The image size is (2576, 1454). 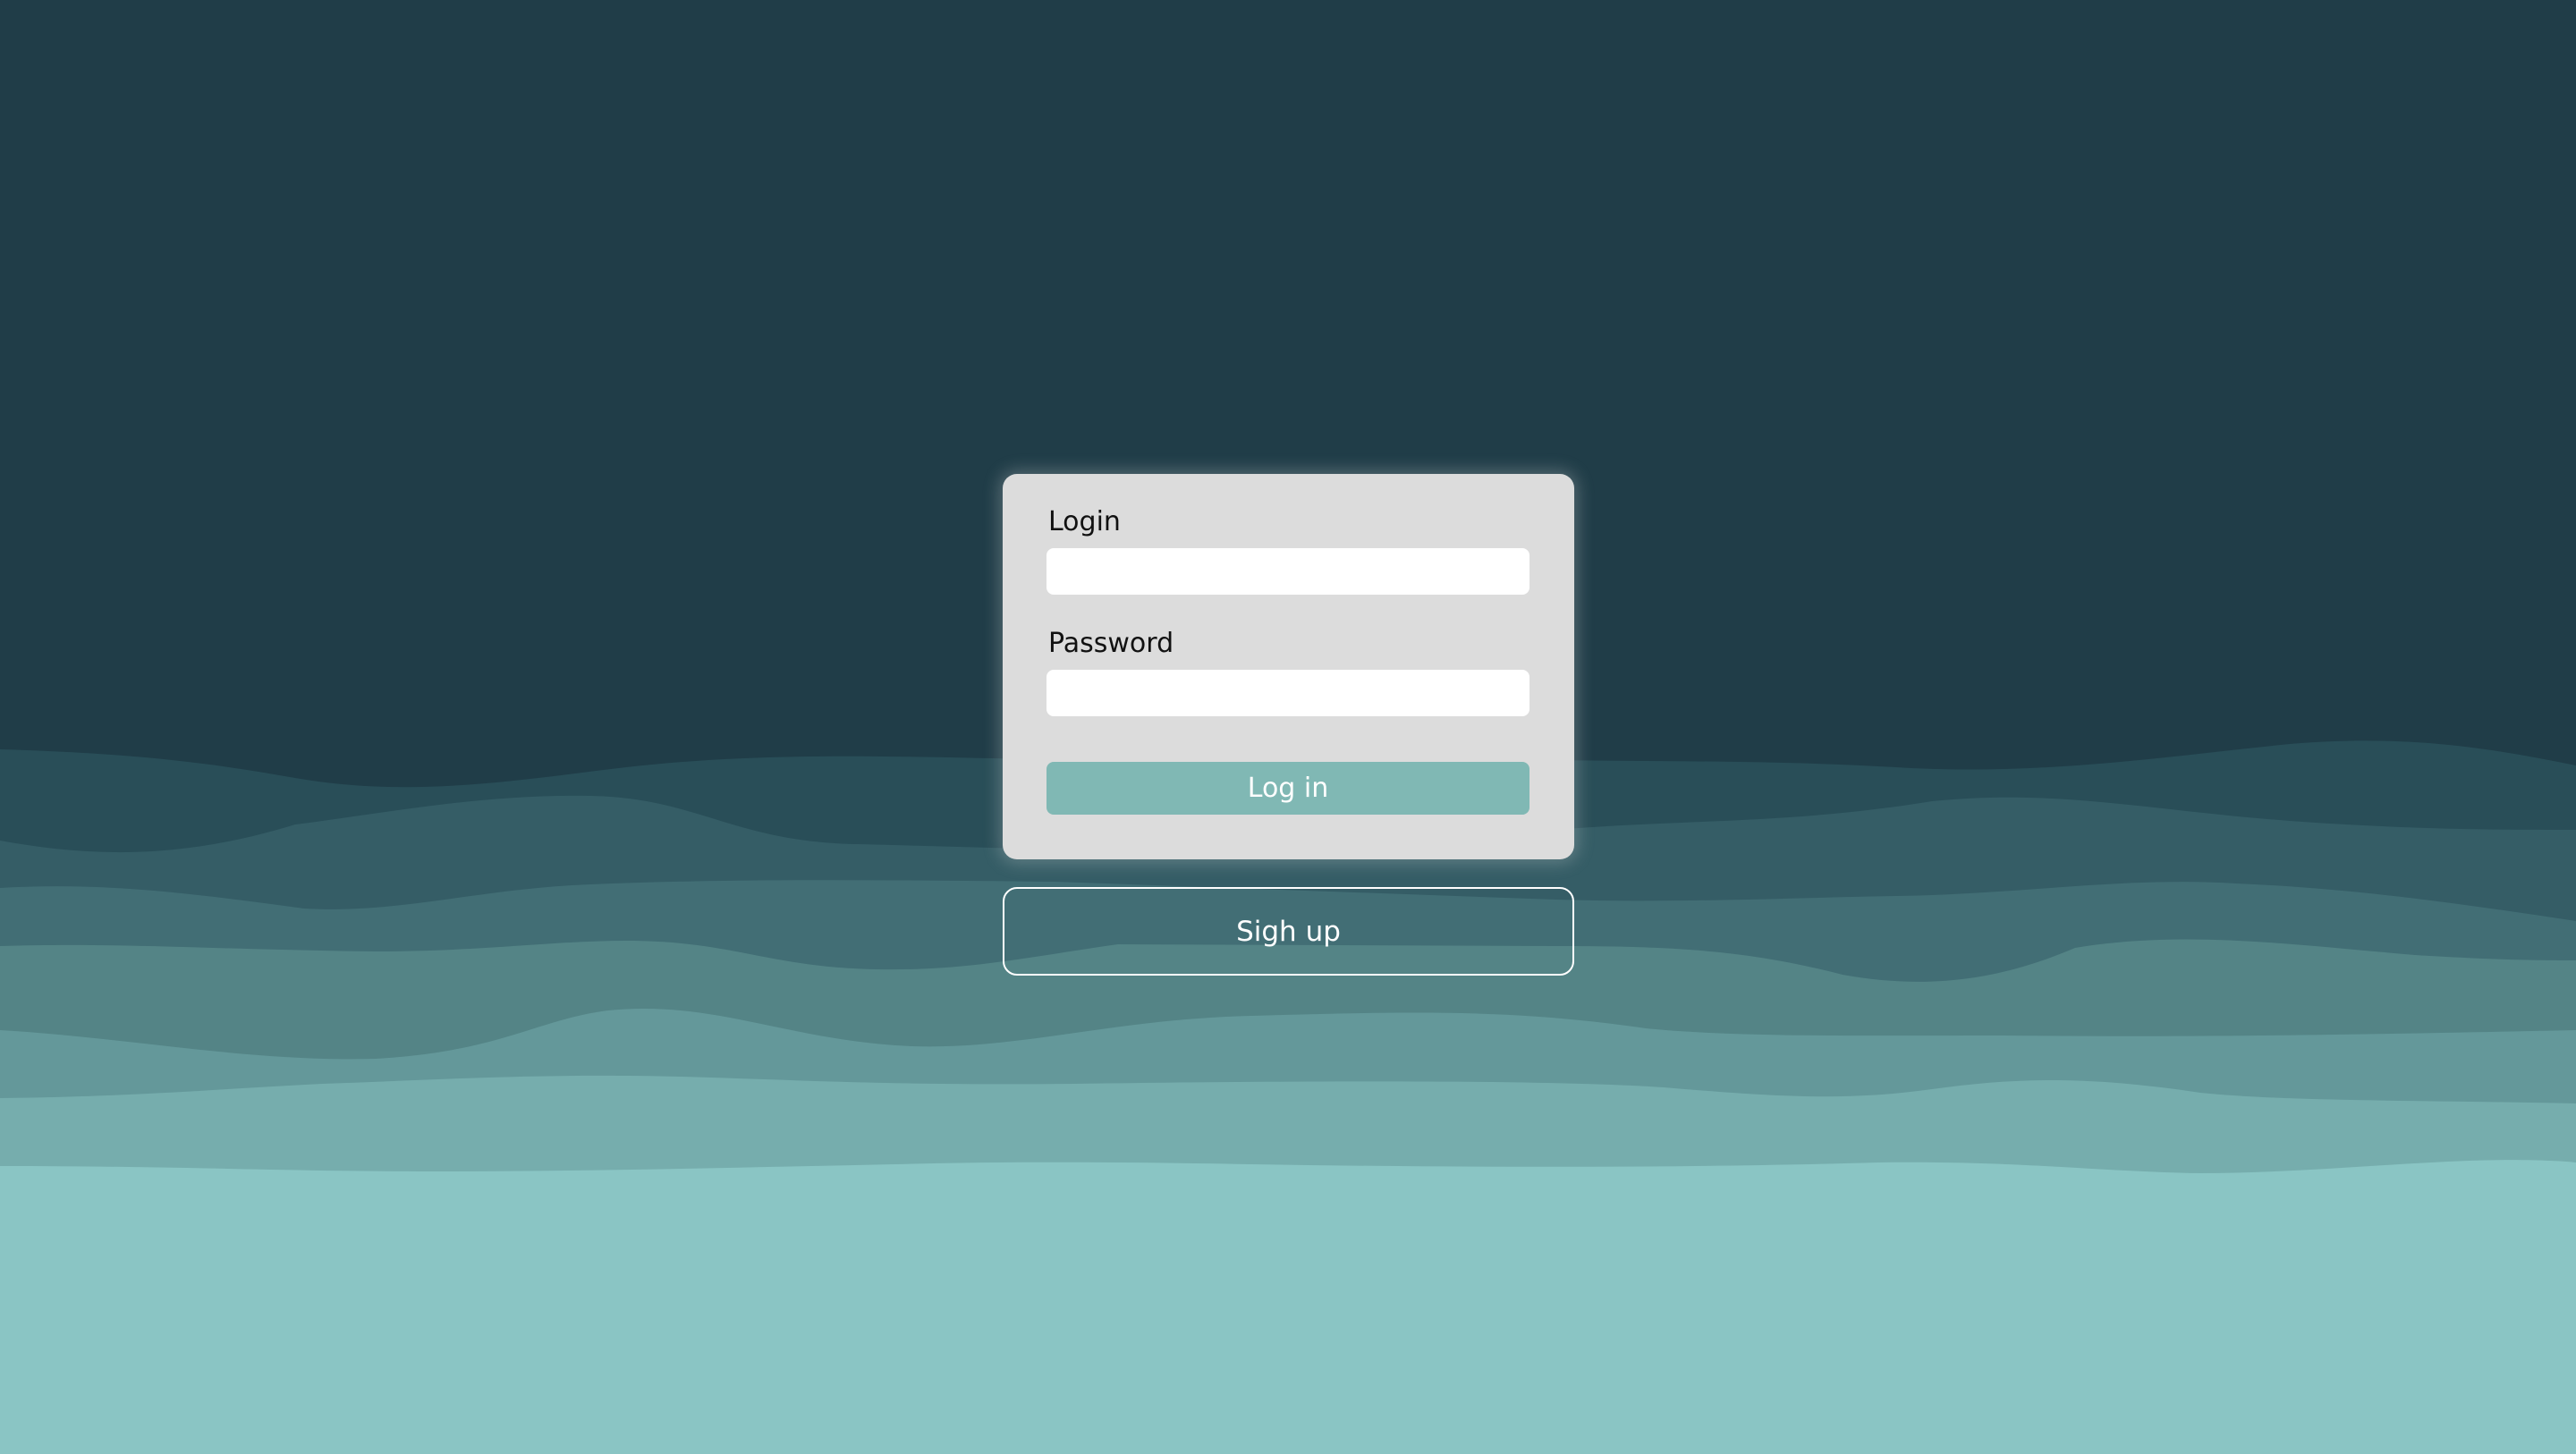 I want to click on login-card: Login Password Log in, so click(x=1288, y=667).